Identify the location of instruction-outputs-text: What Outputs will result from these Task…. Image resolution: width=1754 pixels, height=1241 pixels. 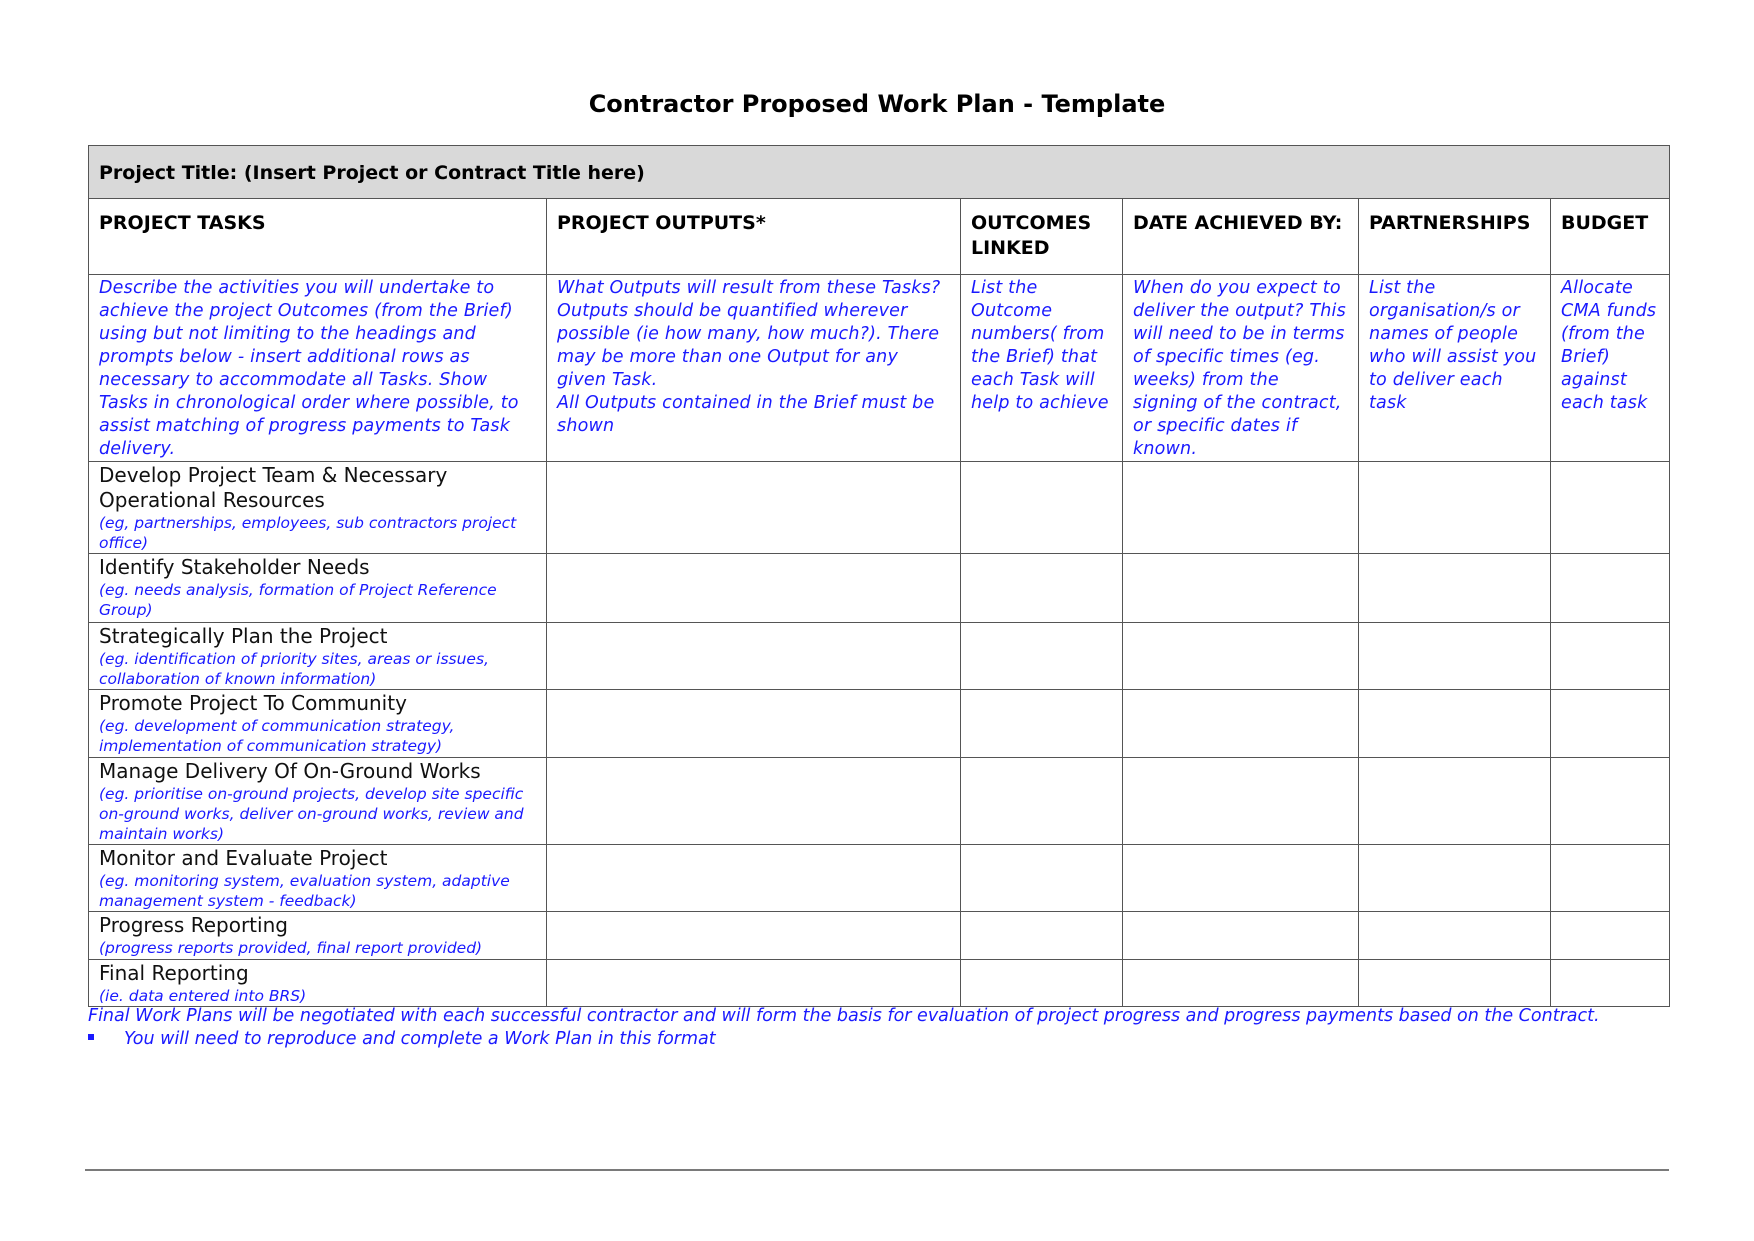
(749, 334).